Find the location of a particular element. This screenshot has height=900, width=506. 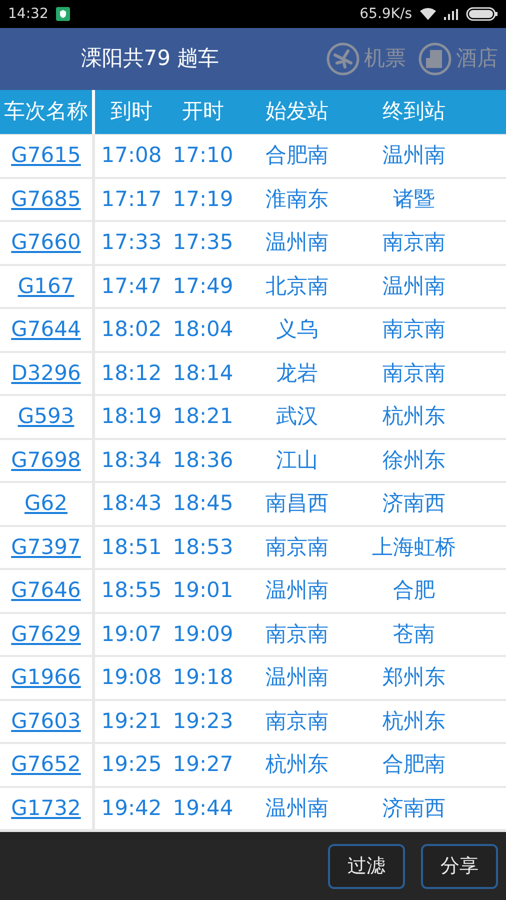

table-cell-text: 19:44 is located at coordinates (203, 808).